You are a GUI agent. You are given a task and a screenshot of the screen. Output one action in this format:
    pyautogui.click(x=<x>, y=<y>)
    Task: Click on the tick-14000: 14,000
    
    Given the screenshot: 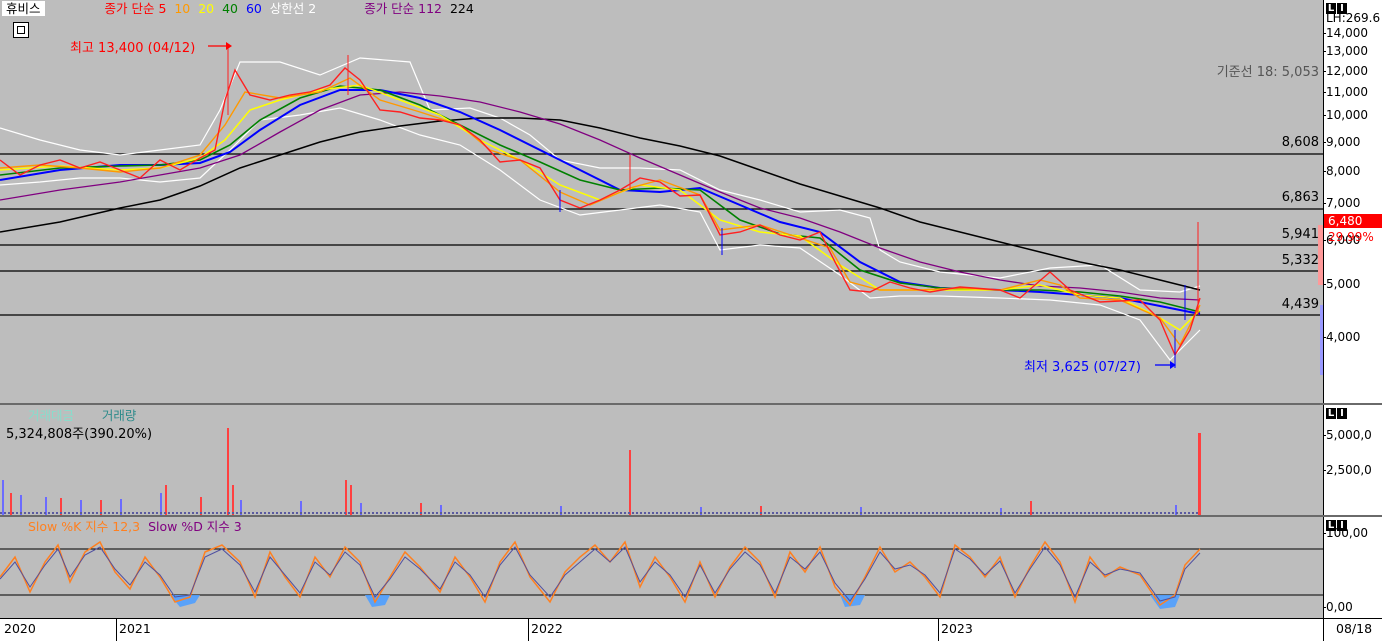 What is the action you would take?
    pyautogui.click(x=1346, y=33)
    